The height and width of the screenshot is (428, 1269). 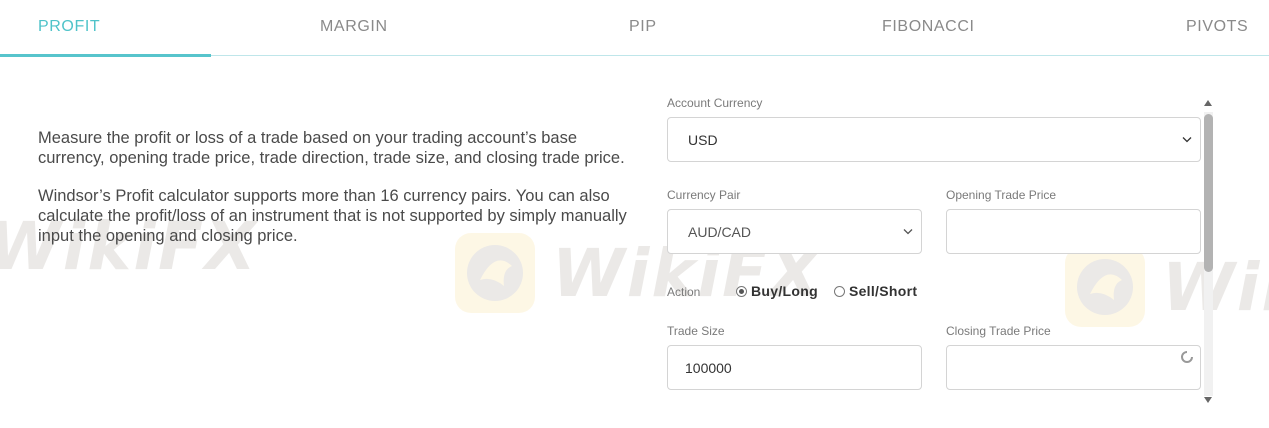 What do you see at coordinates (696, 331) in the screenshot?
I see `trade-size-label: Trade Size` at bounding box center [696, 331].